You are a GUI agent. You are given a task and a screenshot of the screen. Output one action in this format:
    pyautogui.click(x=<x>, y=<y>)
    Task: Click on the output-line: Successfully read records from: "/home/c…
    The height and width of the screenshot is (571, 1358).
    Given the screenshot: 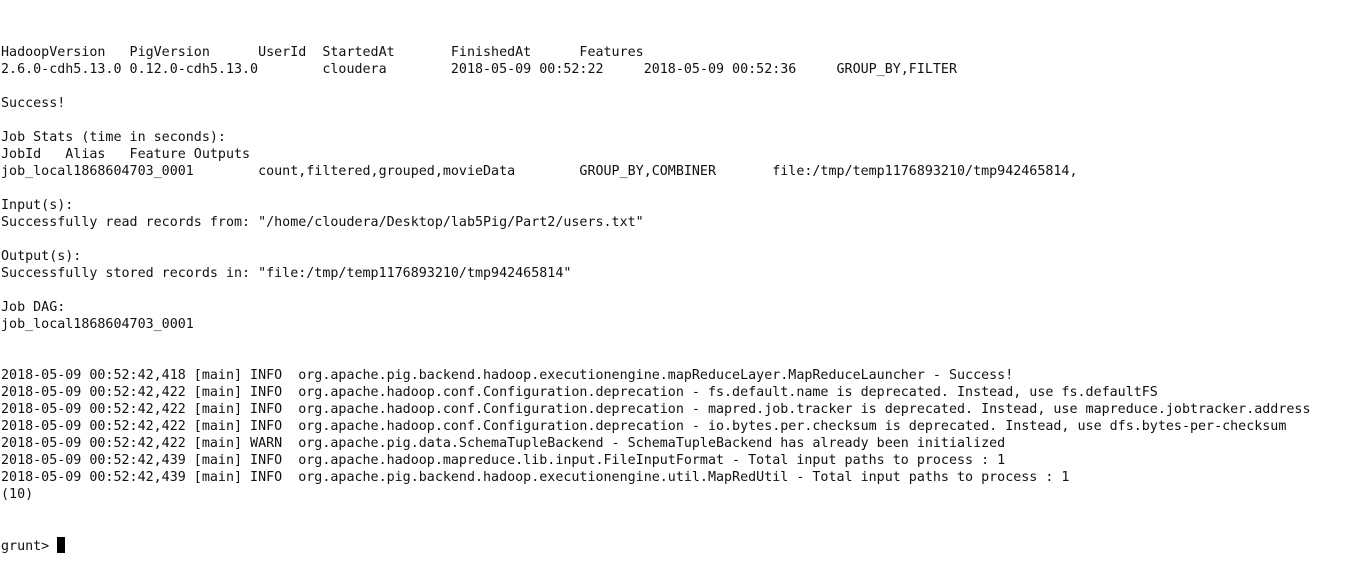 What is the action you would take?
    pyautogui.click(x=322, y=222)
    